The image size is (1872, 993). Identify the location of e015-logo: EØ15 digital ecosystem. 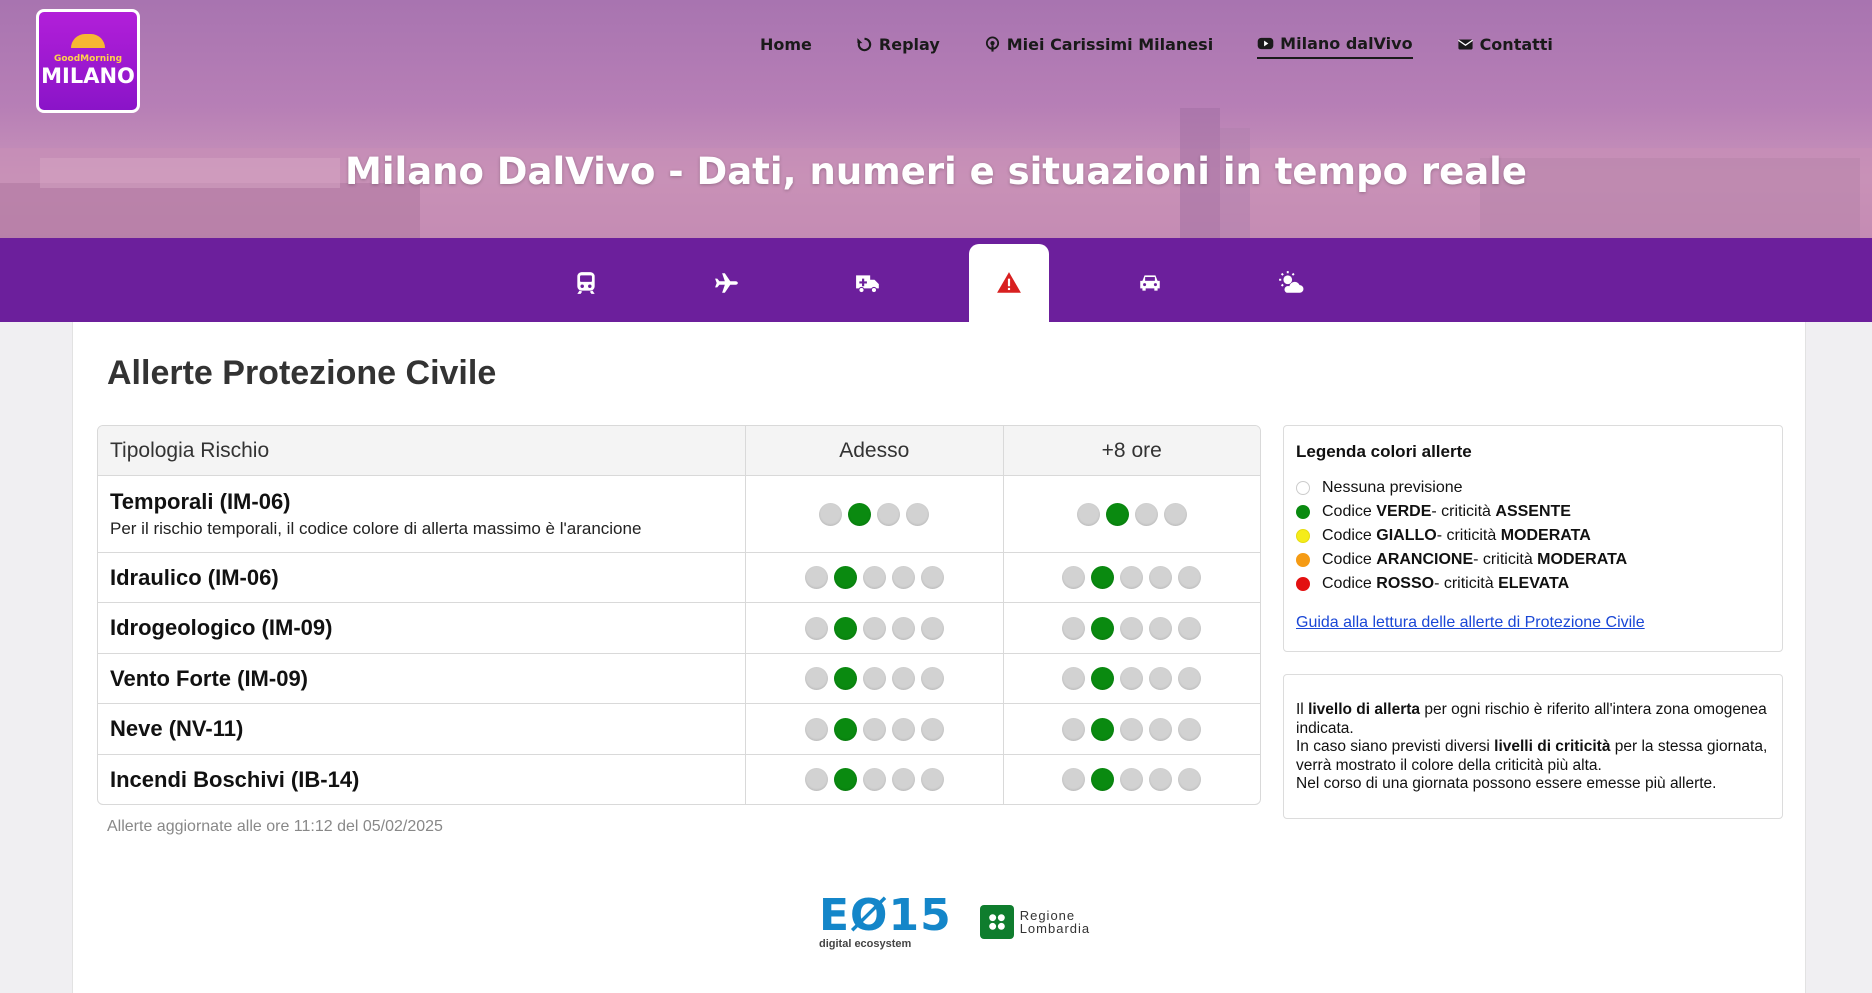
(885, 920).